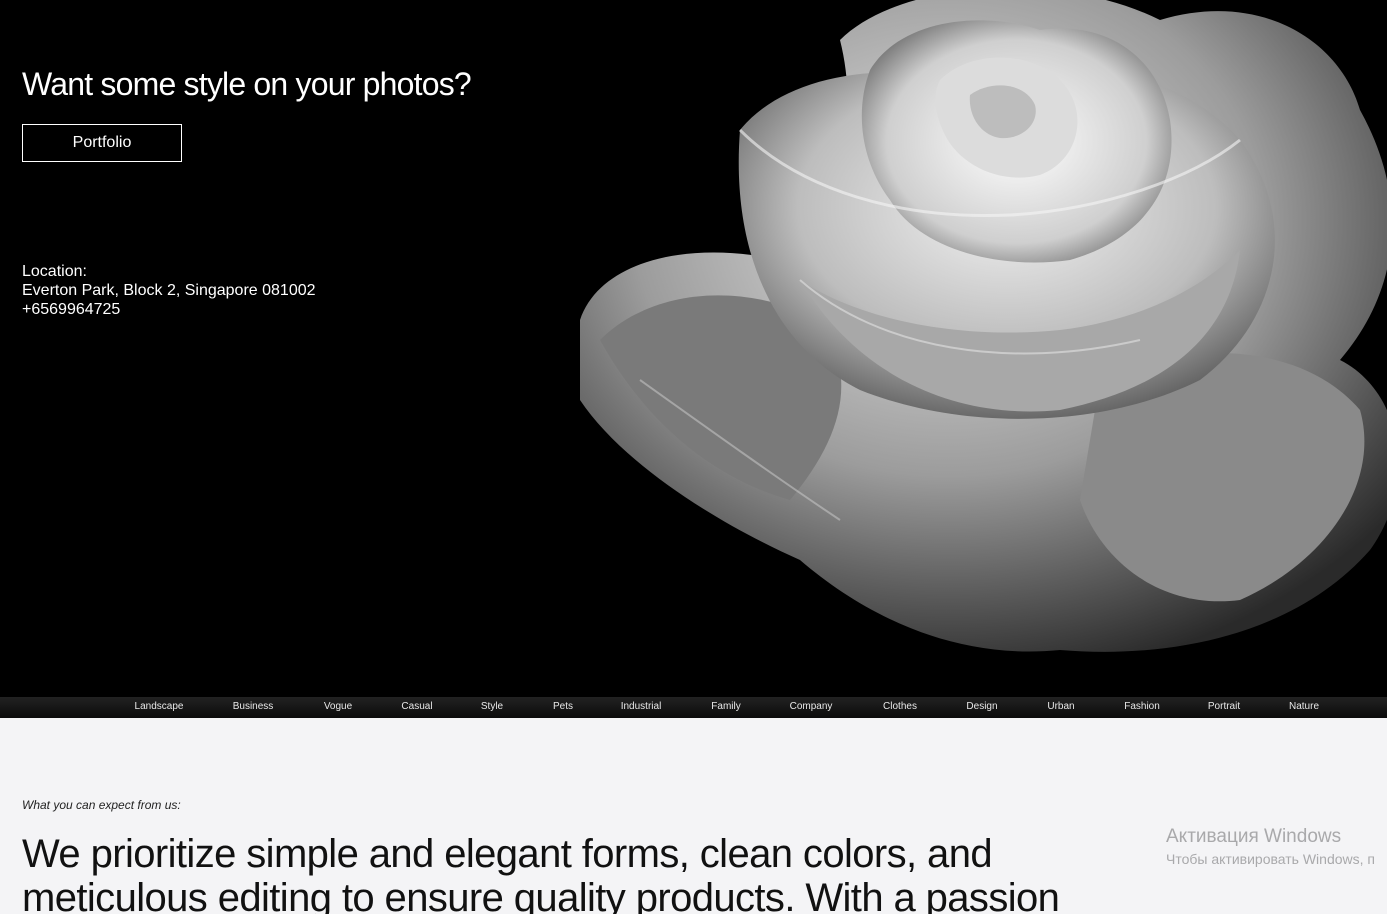 This screenshot has height=914, width=1387. What do you see at coordinates (253, 706) in the screenshot?
I see `category-link: Business` at bounding box center [253, 706].